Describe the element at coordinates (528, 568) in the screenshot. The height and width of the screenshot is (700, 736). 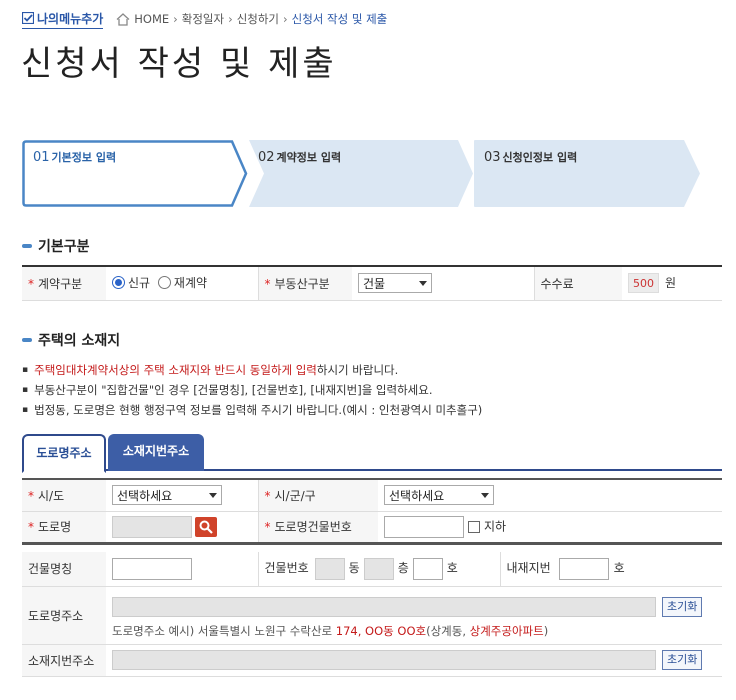
I see `inner-lot-label: 내재지번` at that location.